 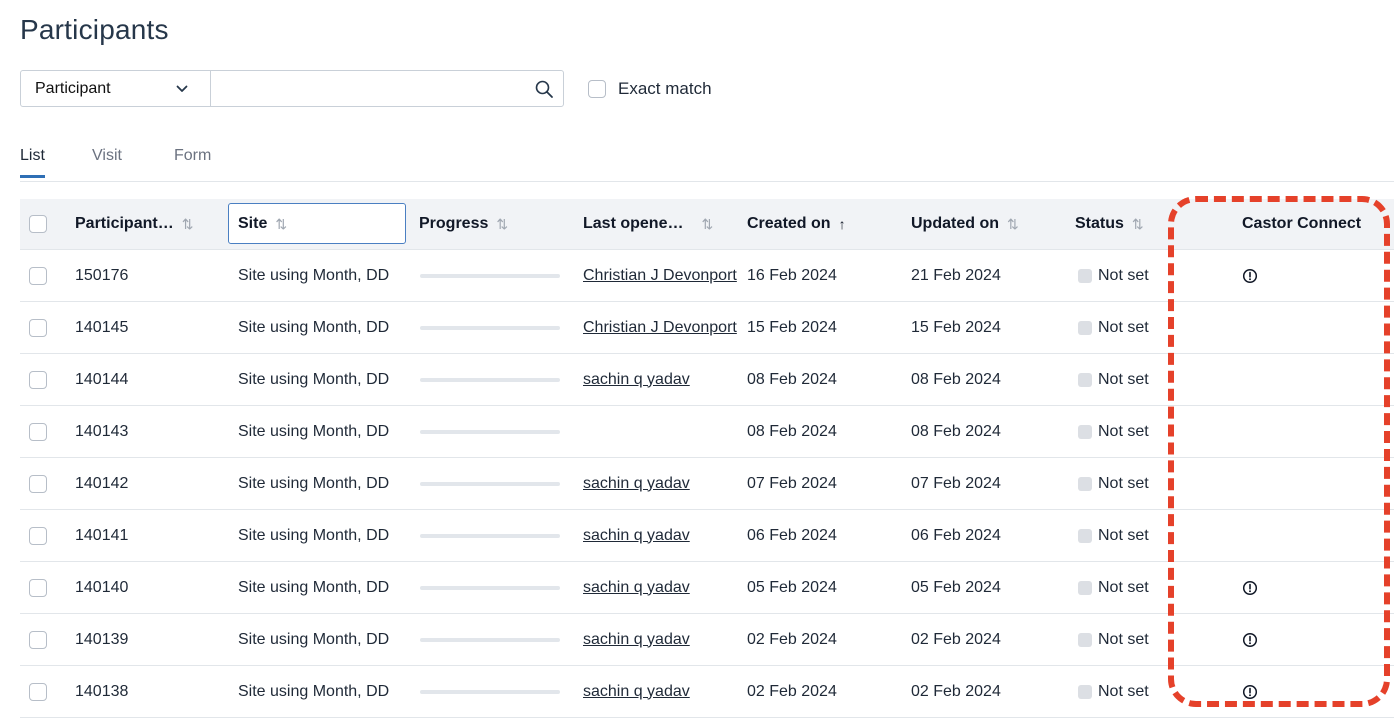 I want to click on exact-match-checkbox, so click(x=597, y=88).